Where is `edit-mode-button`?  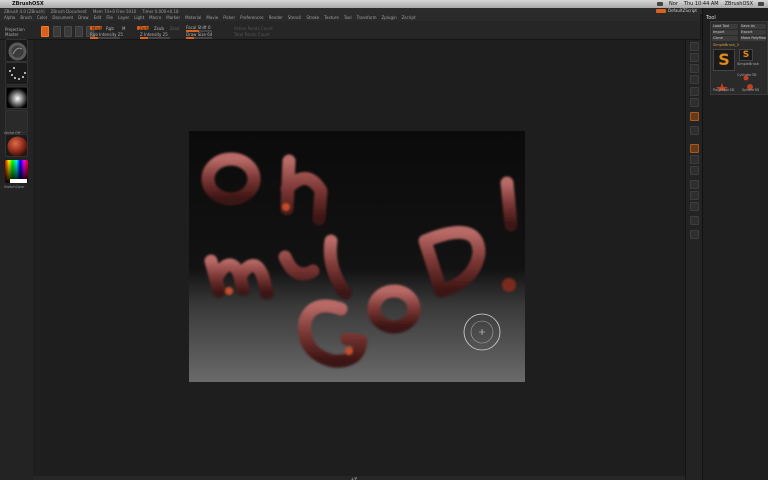
edit-mode-button is located at coordinates (45, 31).